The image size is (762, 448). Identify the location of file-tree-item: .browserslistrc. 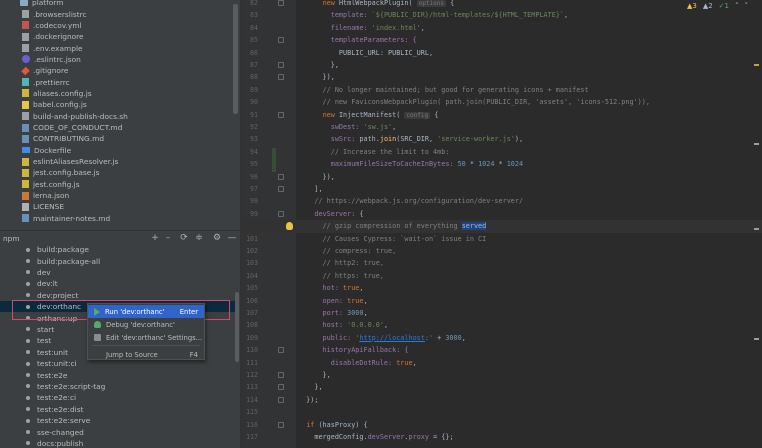
(116, 13).